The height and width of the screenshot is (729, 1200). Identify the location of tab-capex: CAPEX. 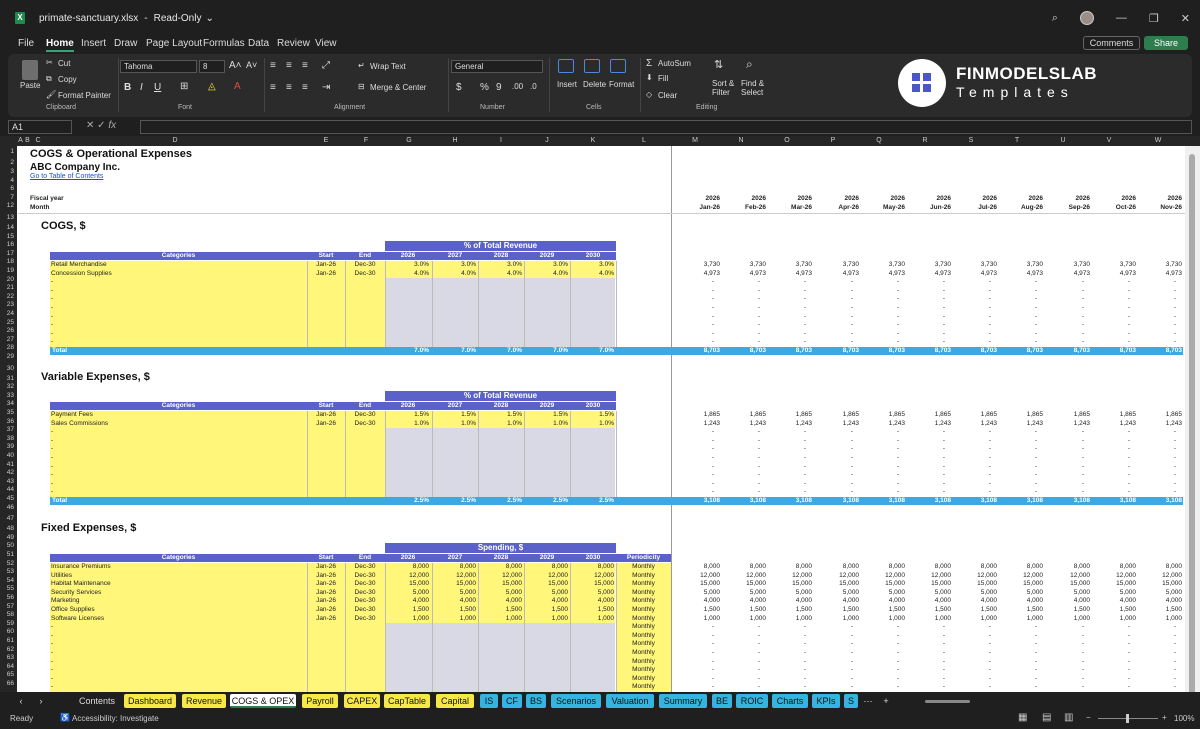
(362, 701).